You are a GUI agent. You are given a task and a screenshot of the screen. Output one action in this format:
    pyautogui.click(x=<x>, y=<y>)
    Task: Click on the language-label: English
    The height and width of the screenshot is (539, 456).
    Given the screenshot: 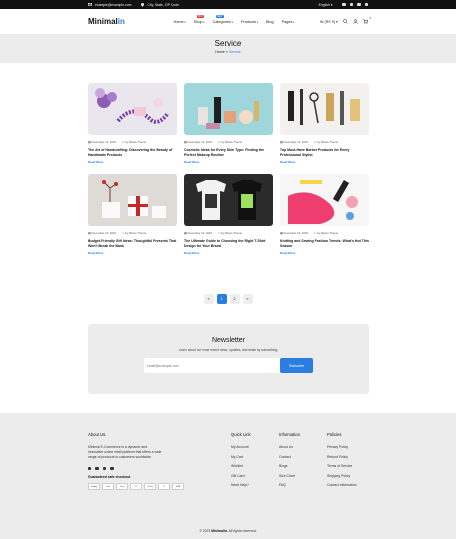 What is the action you would take?
    pyautogui.click(x=324, y=4)
    